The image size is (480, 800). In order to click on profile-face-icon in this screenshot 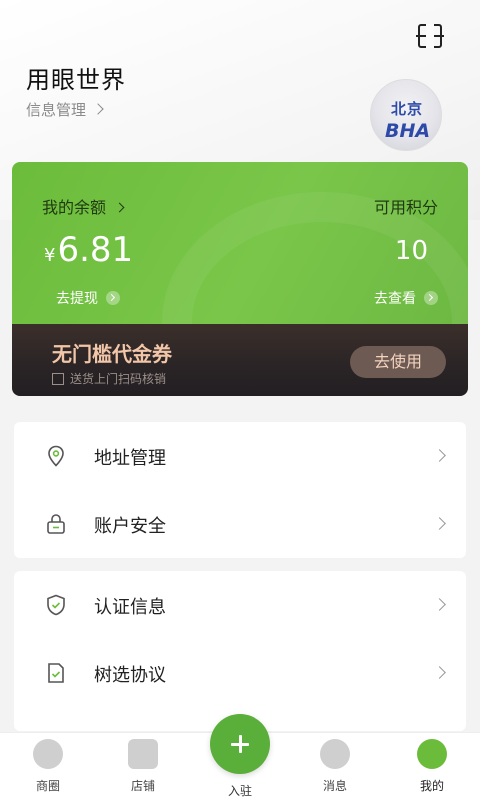, I will do `click(432, 754)`.